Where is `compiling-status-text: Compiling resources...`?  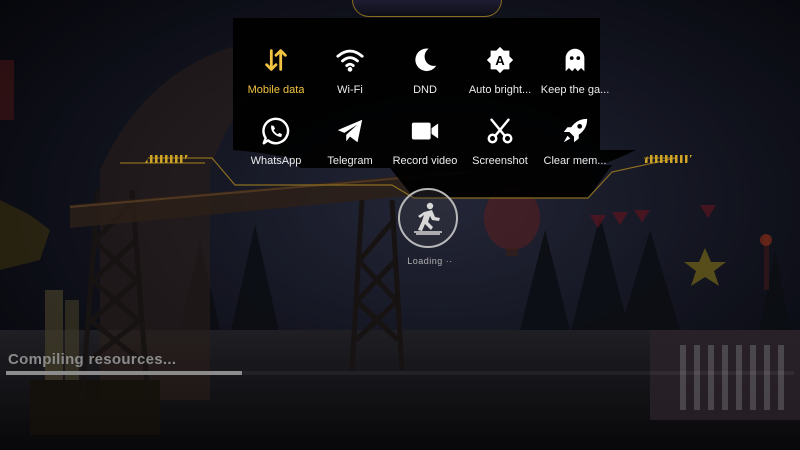
compiling-status-text: Compiling resources... is located at coordinates (92, 359).